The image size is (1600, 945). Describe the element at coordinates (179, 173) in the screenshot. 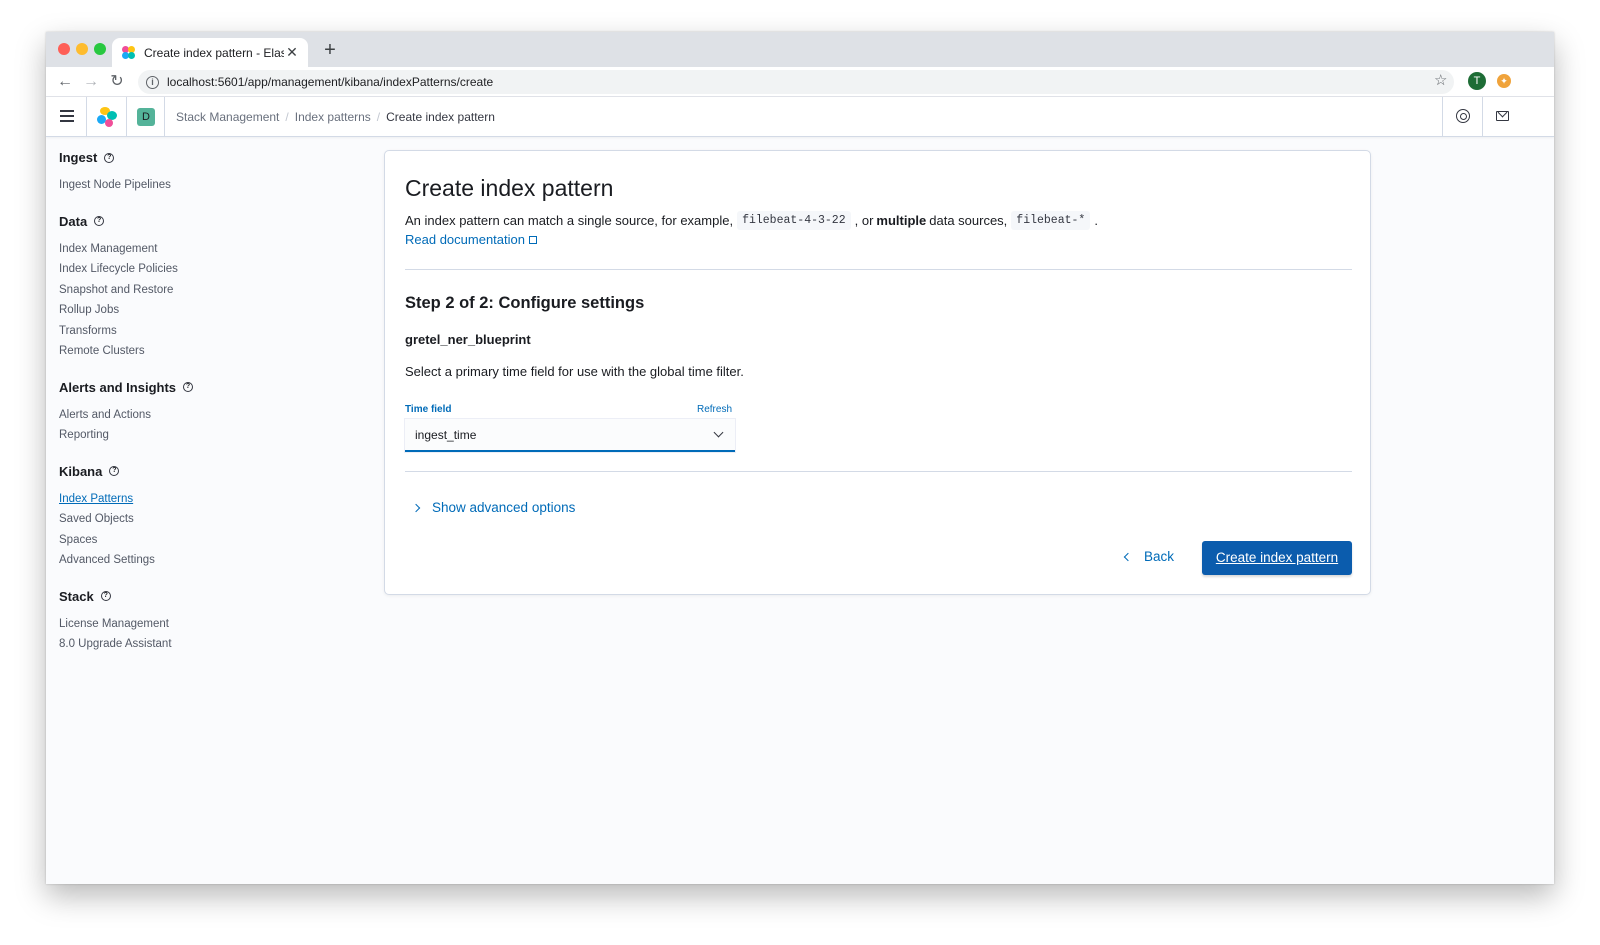

I see `nav-group-ingest: Ingest? Ingest Node Pipelines` at that location.